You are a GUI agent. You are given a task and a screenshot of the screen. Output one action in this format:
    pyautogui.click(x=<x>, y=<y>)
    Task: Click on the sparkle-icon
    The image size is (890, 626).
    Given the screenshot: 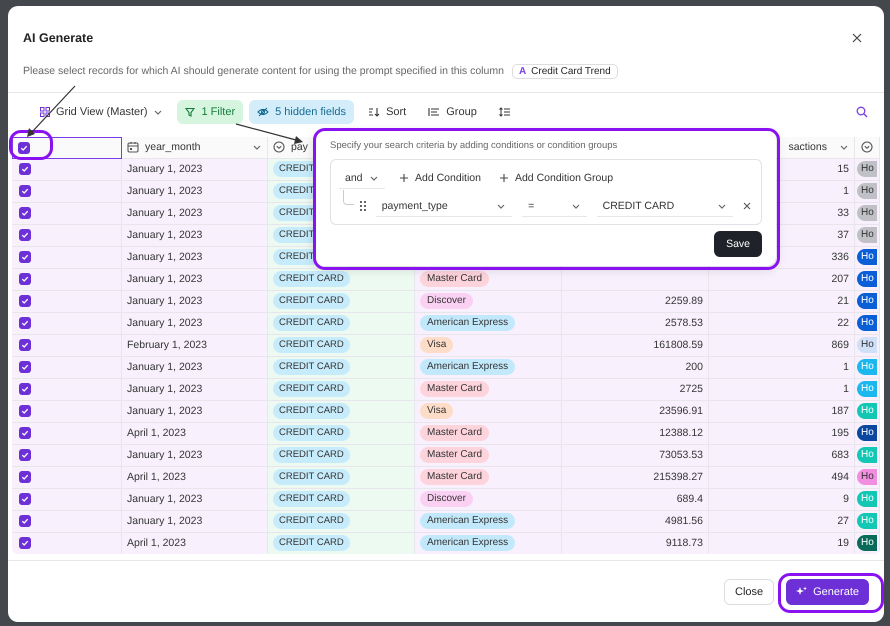 What is the action you would take?
    pyautogui.click(x=802, y=592)
    